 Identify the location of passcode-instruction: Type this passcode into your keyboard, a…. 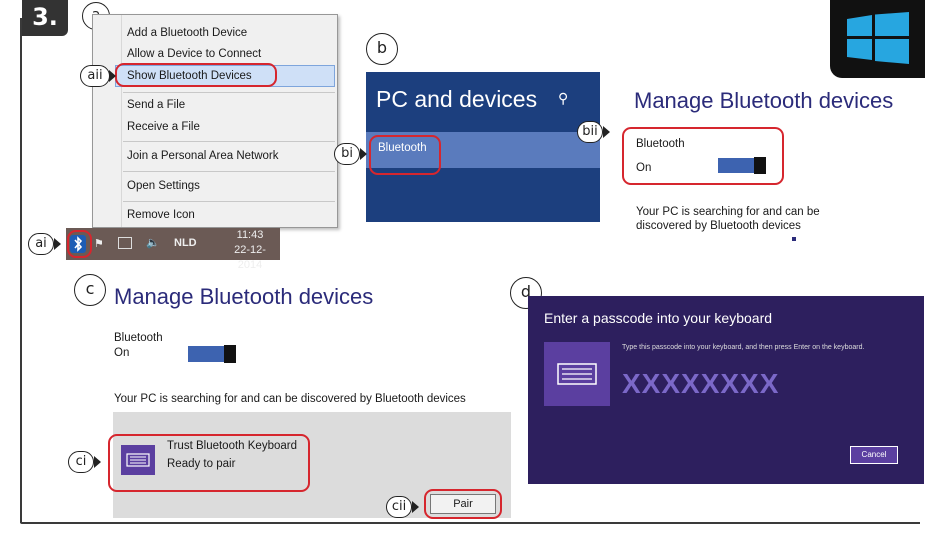
(743, 347).